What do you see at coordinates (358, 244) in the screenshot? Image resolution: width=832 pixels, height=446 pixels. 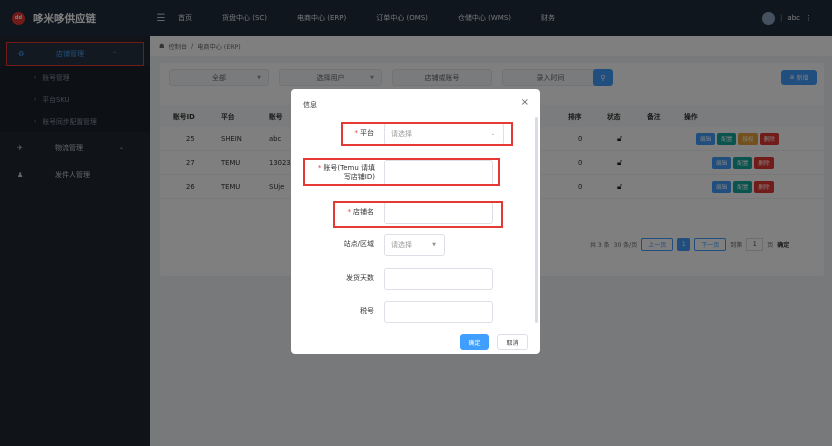 I see `site-label: 站点/区域` at bounding box center [358, 244].